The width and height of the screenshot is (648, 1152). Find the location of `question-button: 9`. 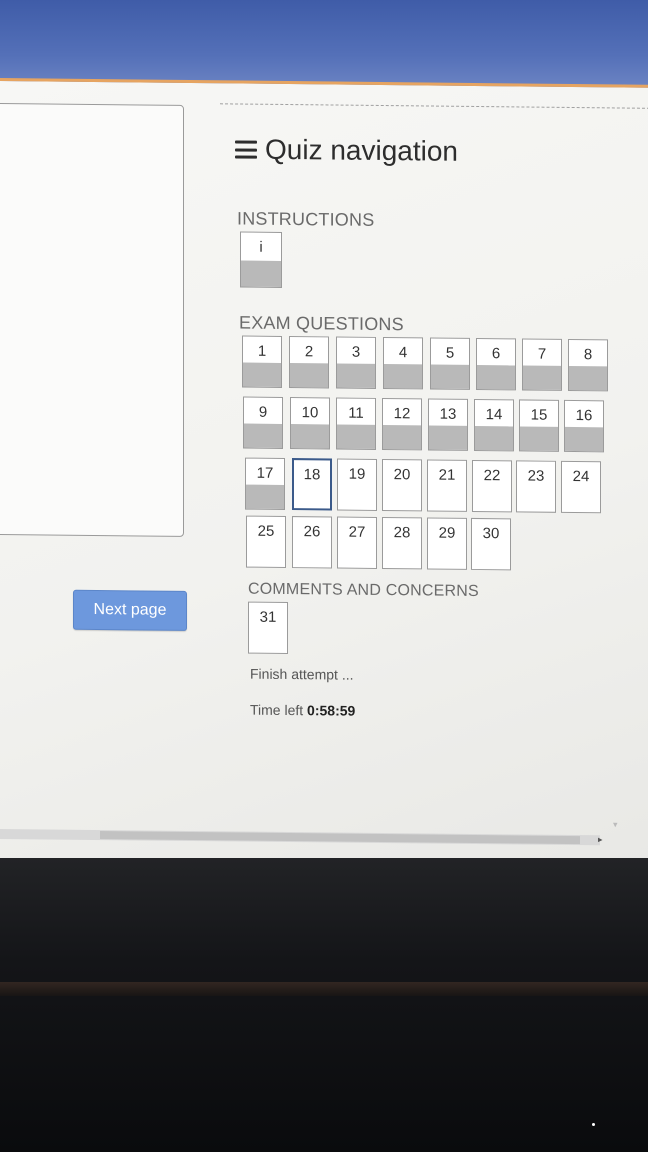

question-button: 9 is located at coordinates (263, 422).